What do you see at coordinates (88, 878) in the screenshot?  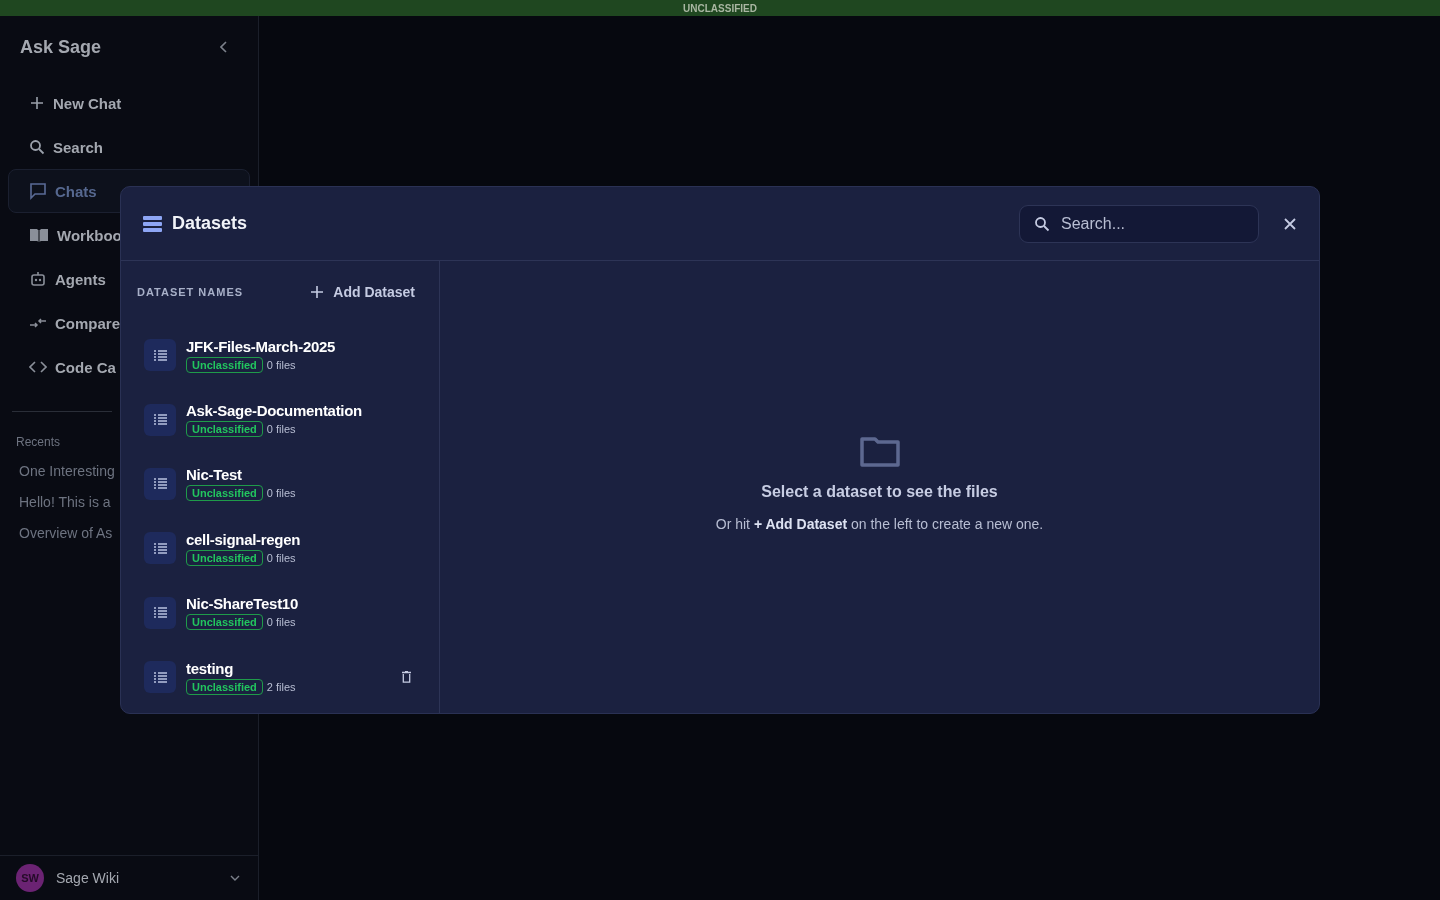 I see `user-name: Sage Wiki` at bounding box center [88, 878].